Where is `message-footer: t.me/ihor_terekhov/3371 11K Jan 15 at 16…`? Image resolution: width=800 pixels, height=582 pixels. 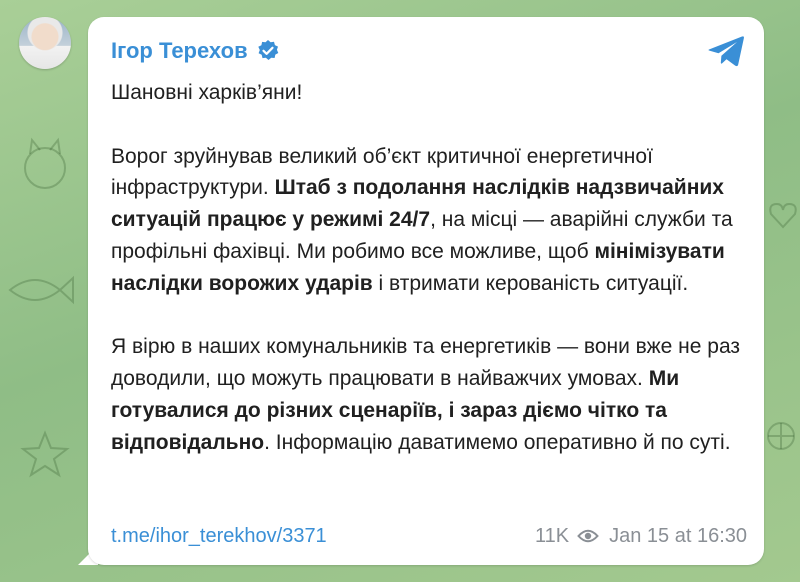 message-footer: t.me/ihor_terekhov/3371 11K Jan 15 at 16… is located at coordinates (429, 536).